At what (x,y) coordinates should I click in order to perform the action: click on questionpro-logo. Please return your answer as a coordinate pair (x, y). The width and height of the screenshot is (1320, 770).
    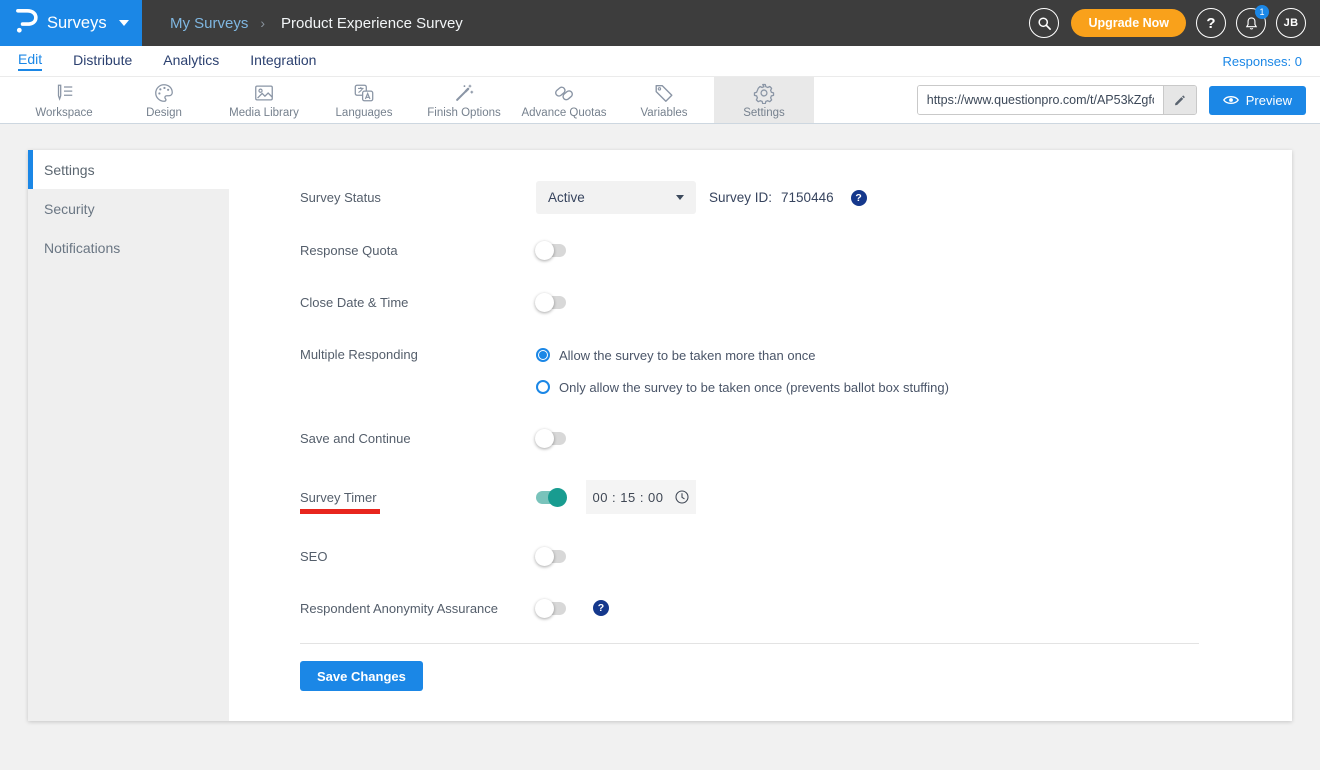
    Looking at the image, I should click on (26, 23).